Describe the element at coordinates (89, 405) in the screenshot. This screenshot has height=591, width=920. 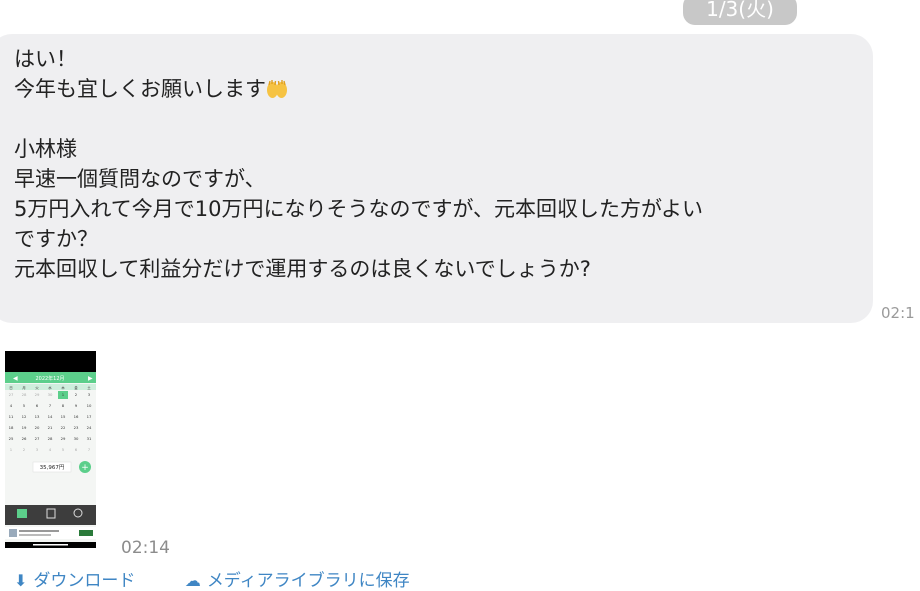
I see `calendar-day: 10` at that location.